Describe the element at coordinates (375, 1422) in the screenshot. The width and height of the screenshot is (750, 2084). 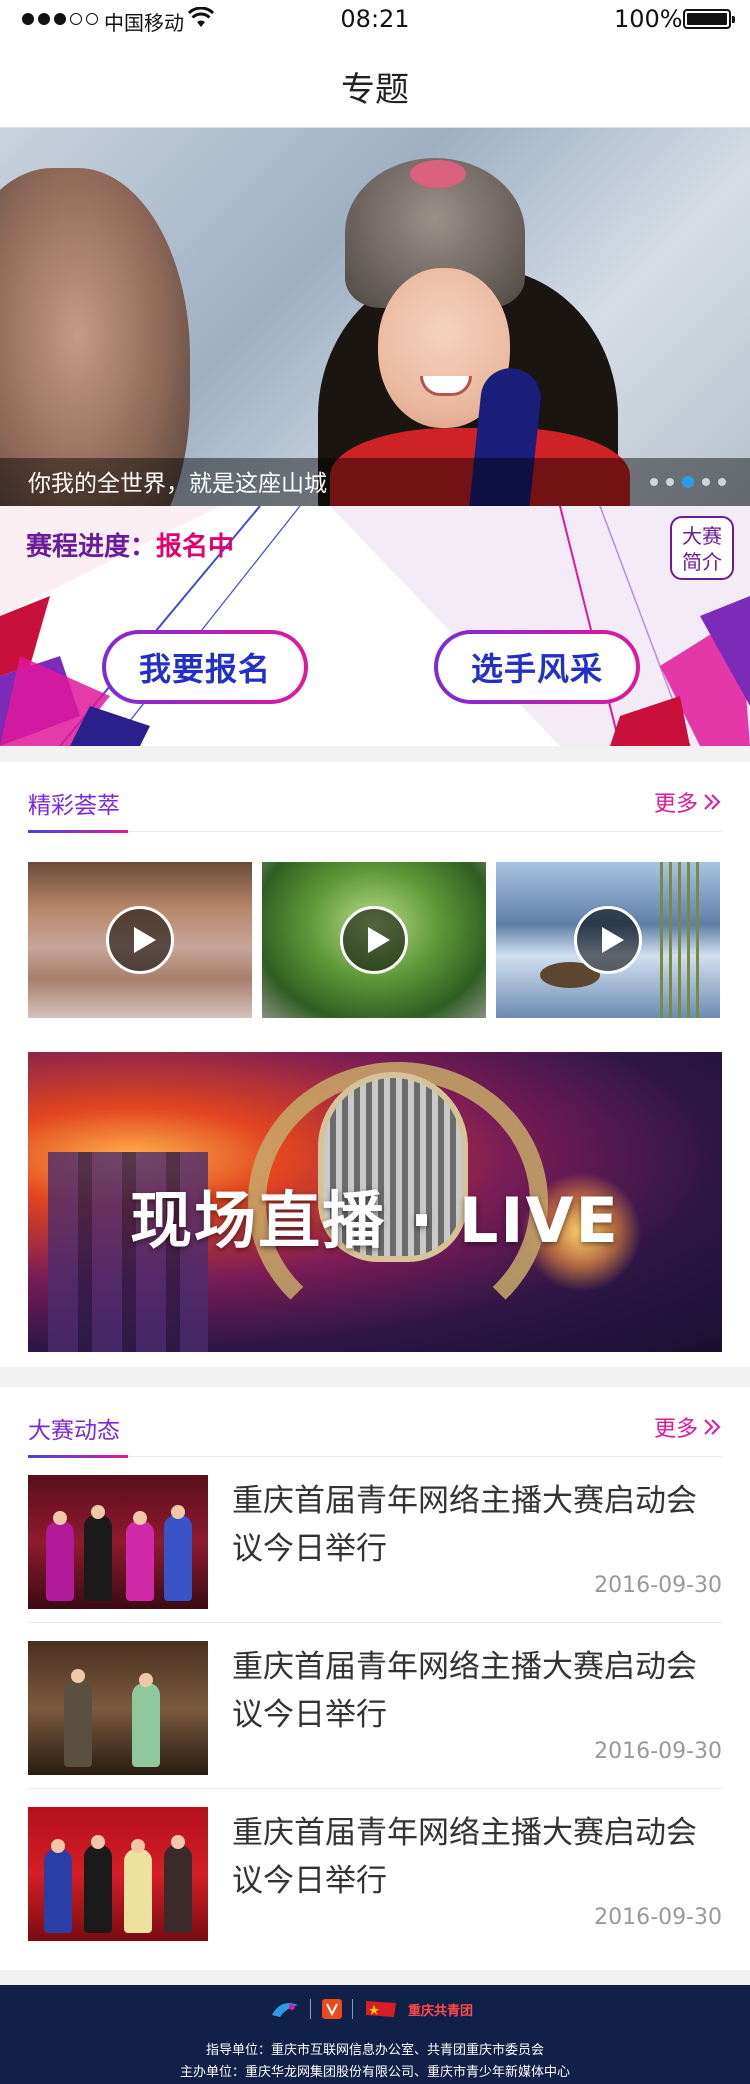
I see `news-header: 大赛动态 更多` at that location.